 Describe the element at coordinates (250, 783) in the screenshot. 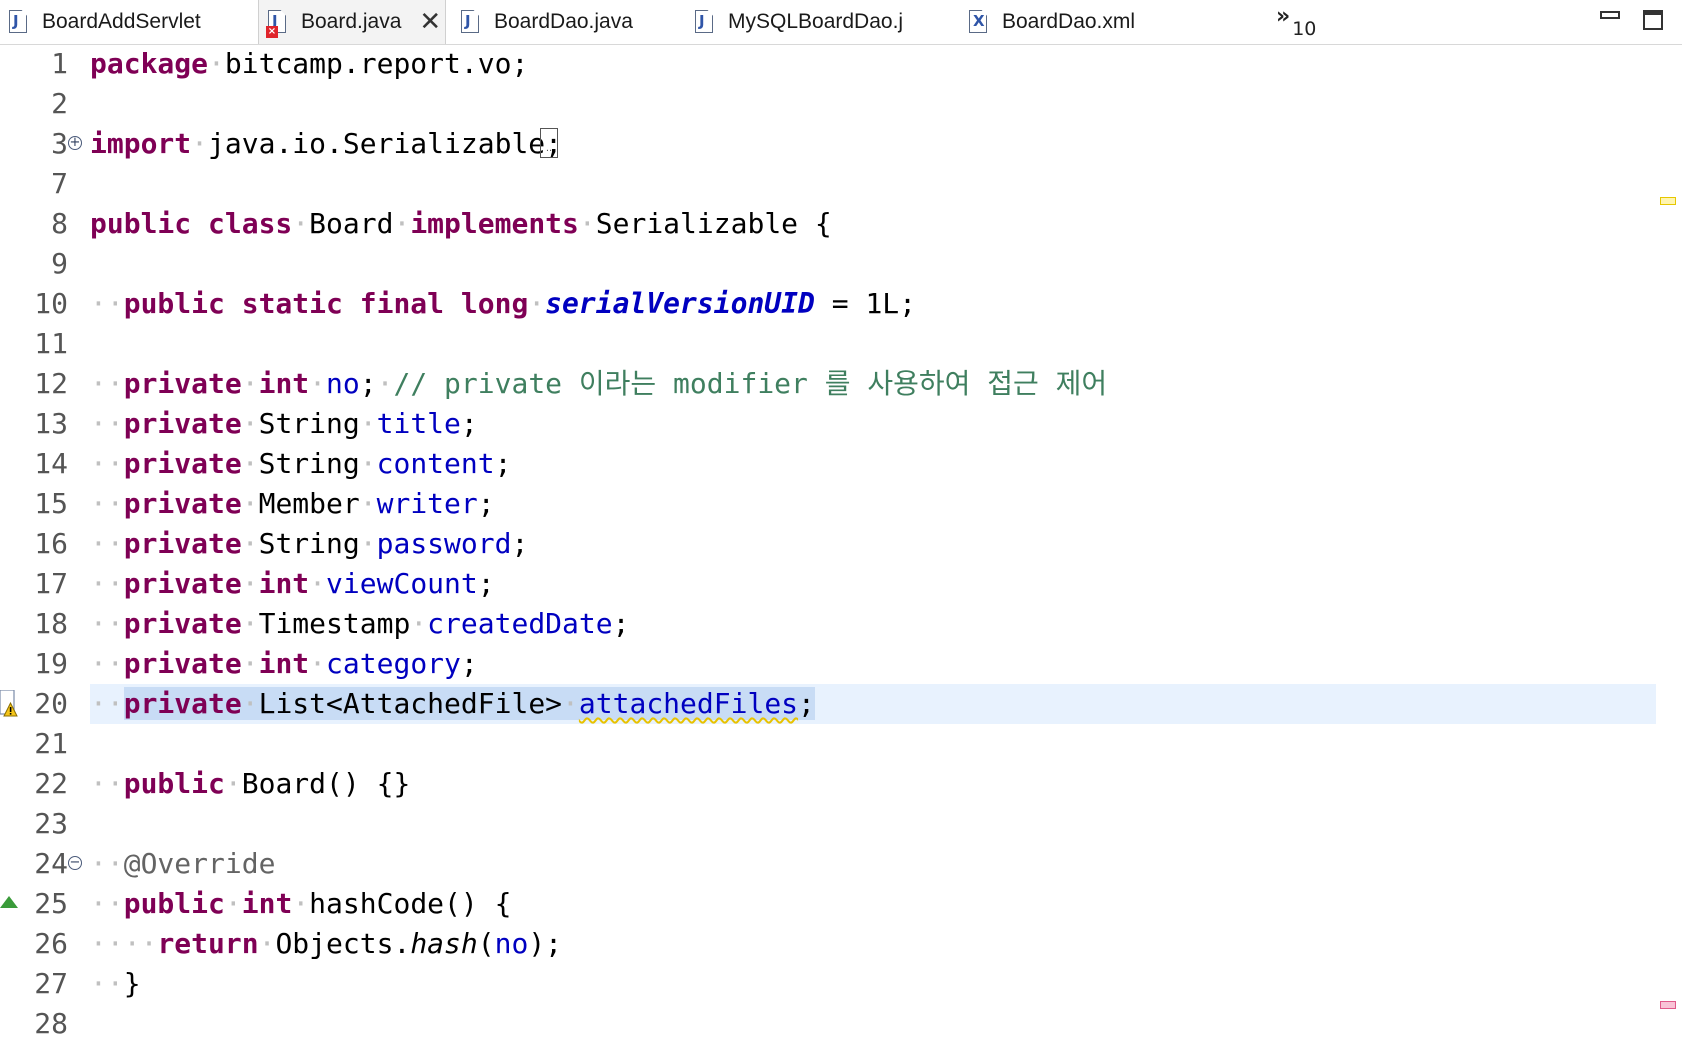

I see `code-text: ··public·Board() {}` at that location.